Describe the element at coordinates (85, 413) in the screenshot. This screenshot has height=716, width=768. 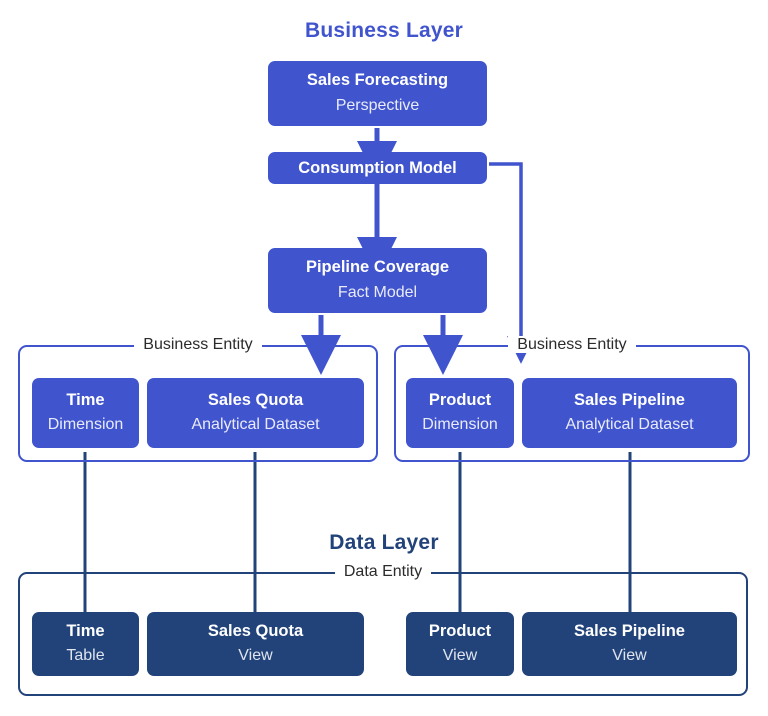
I see `node-business-time: Time Dimension` at that location.